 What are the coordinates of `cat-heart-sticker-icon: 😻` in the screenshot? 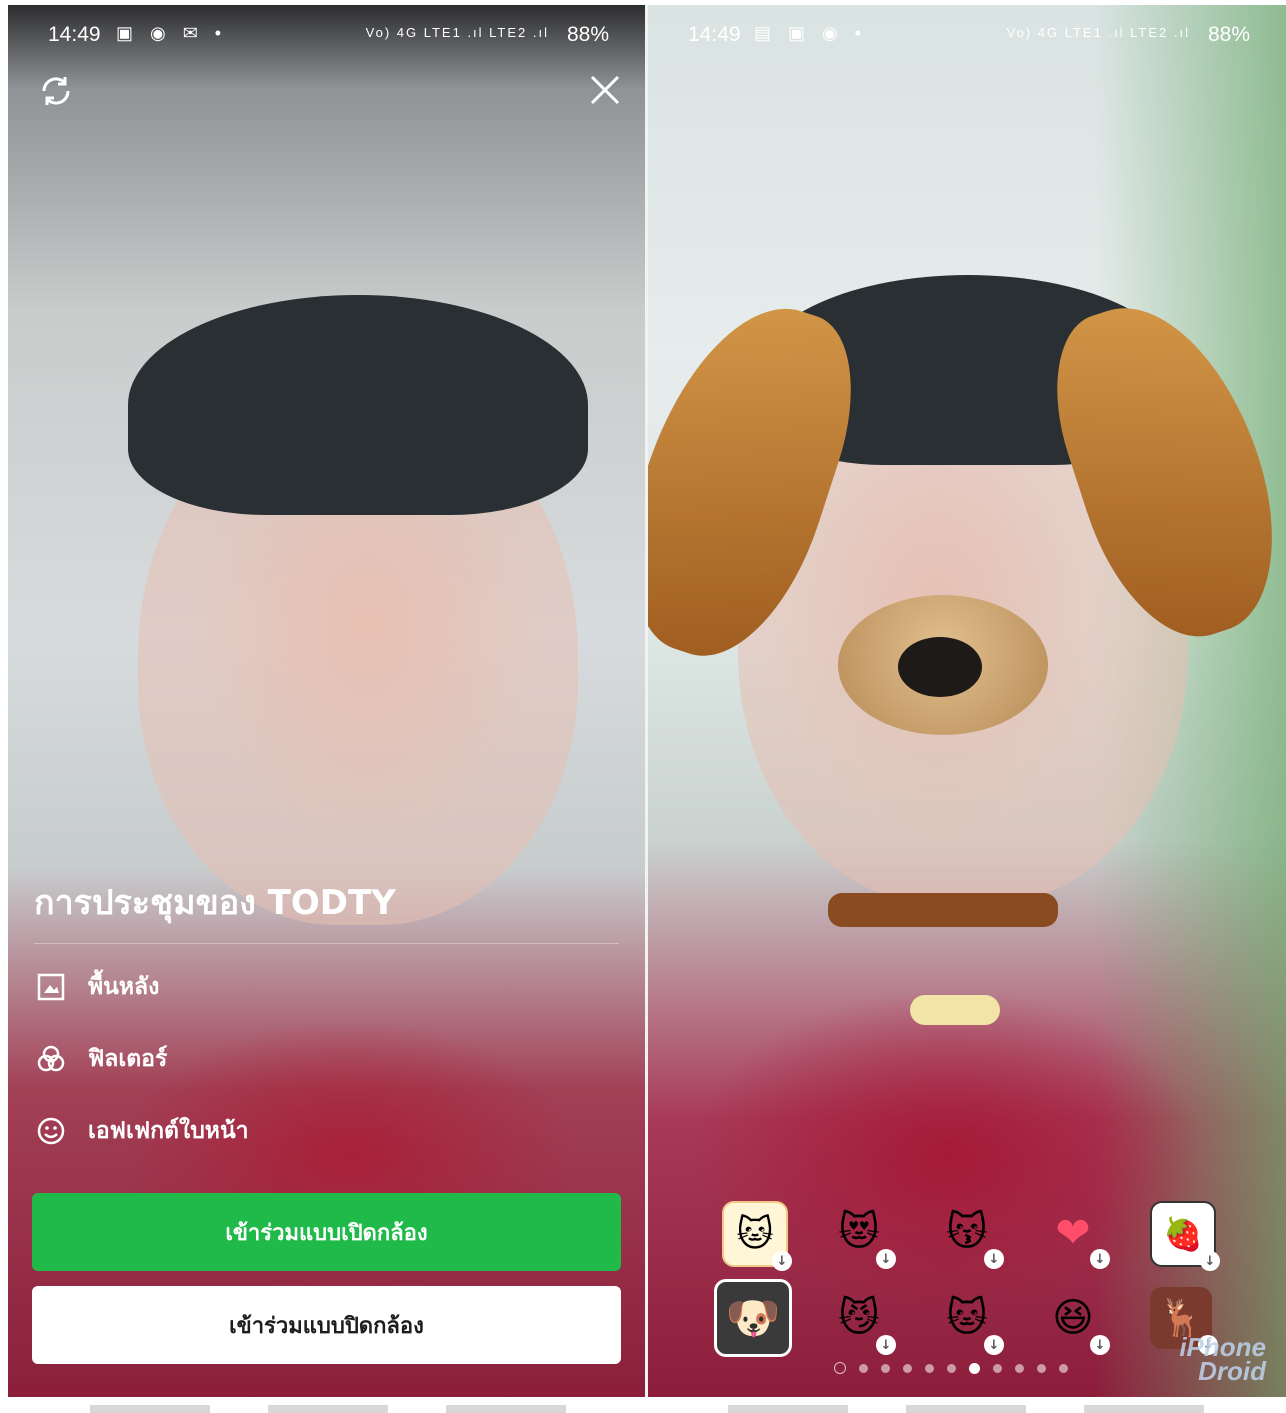 It's located at (859, 1232).